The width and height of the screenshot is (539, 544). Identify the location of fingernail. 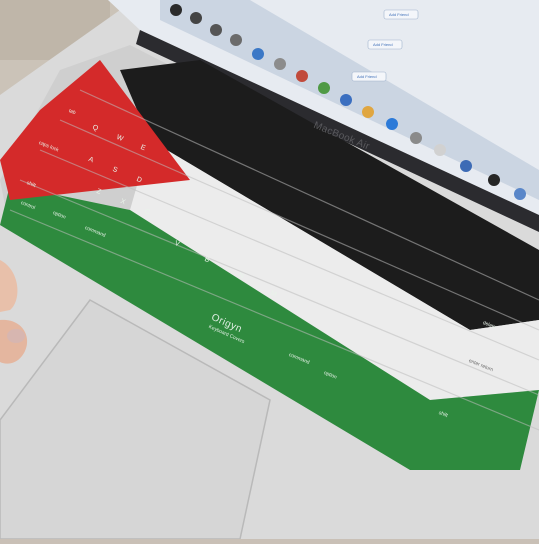
(16, 336).